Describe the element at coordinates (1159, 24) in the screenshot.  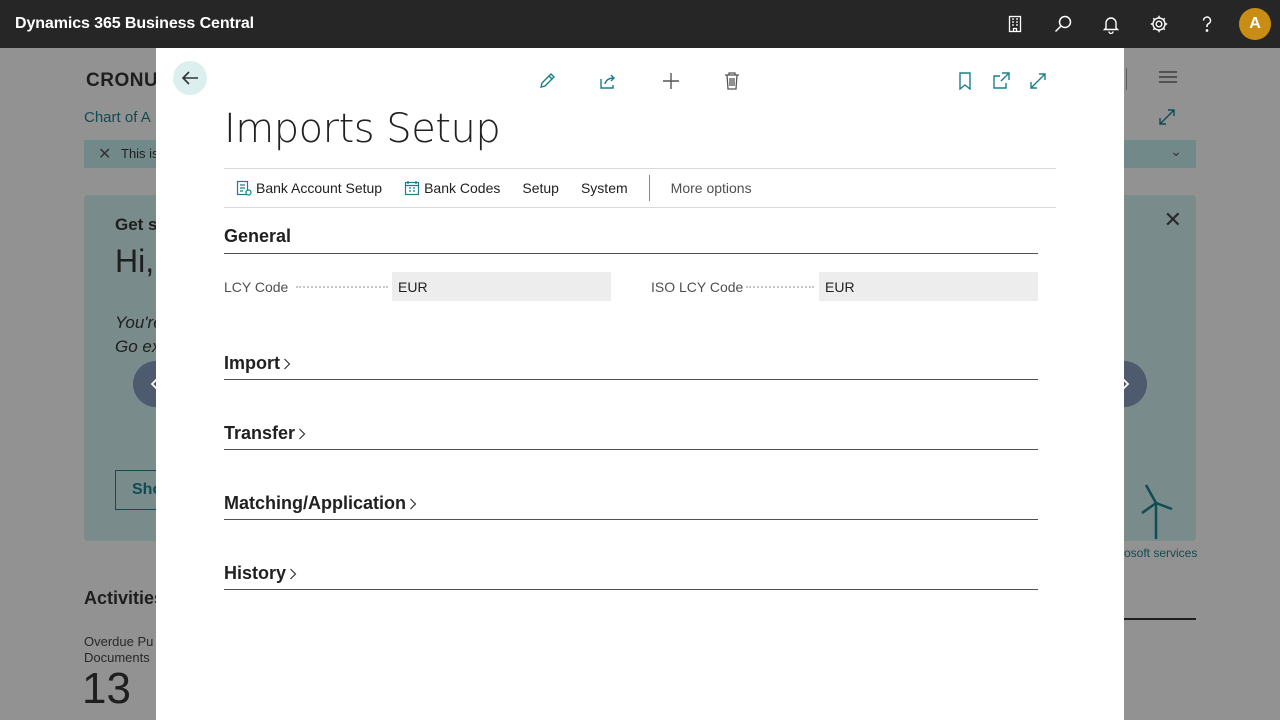
I see `settings-icon` at that location.